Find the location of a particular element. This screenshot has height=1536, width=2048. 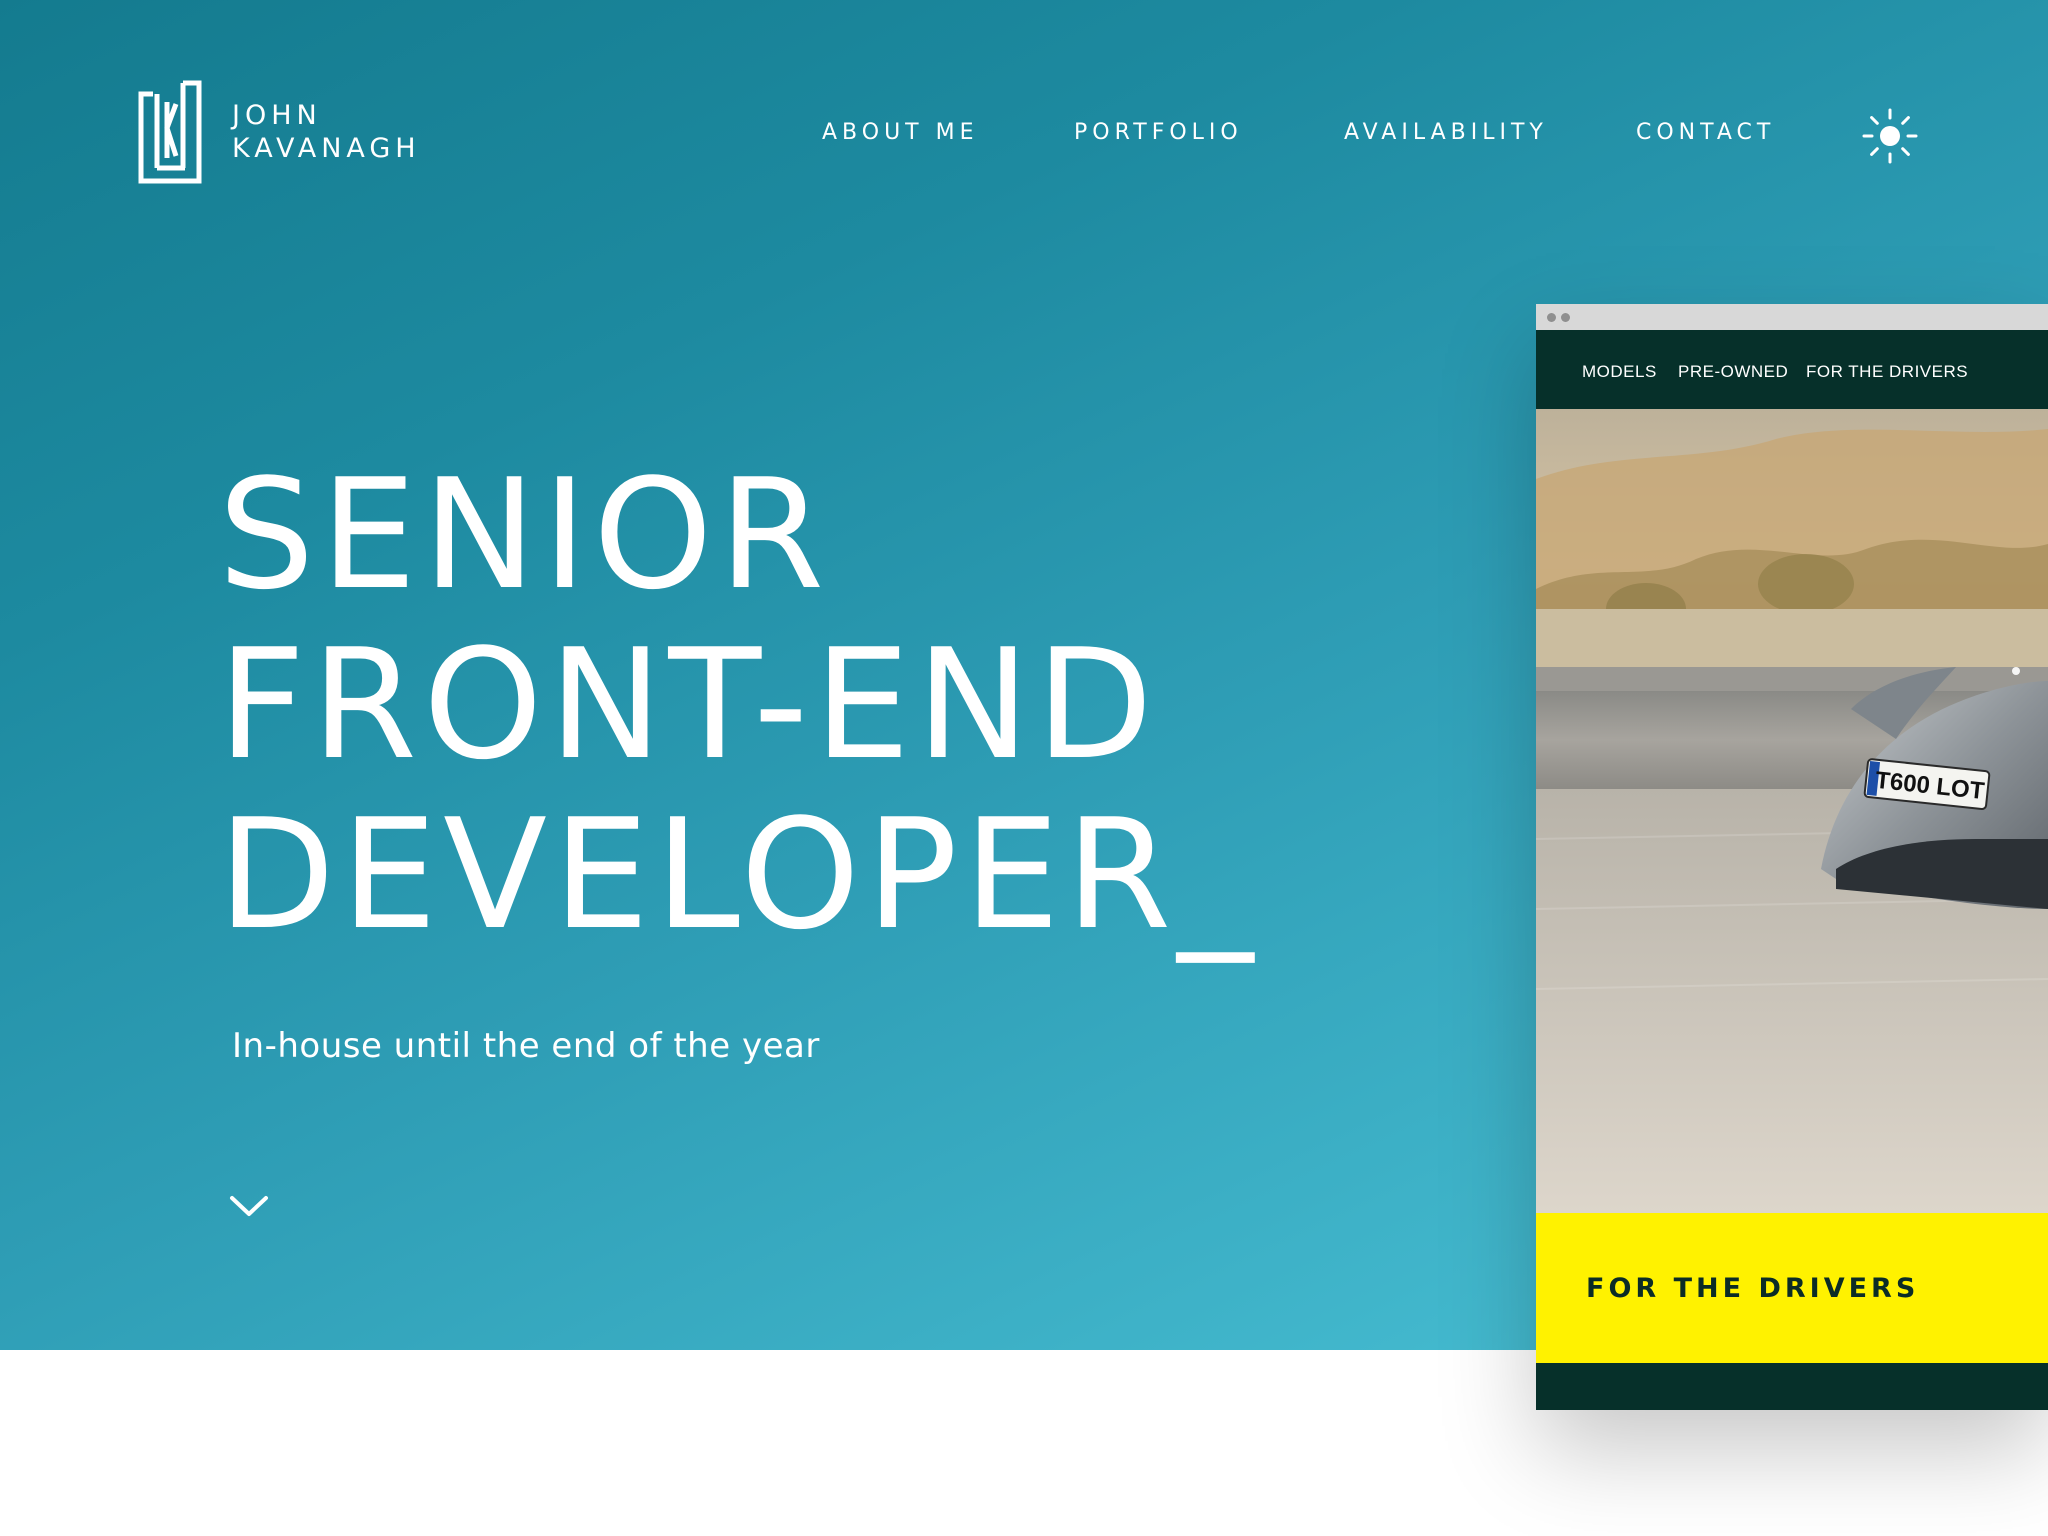

mockup-nav-for-the-drivers: FOR THE DRIVERS is located at coordinates (1887, 371).